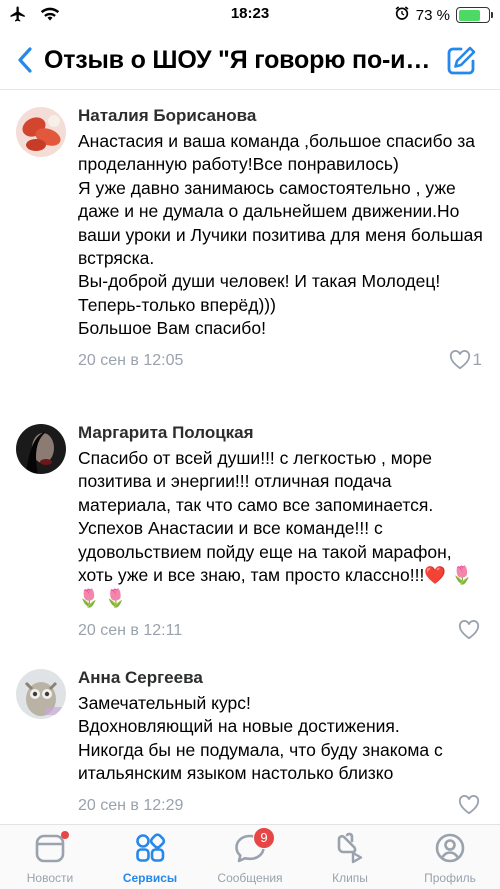 The image size is (500, 889). What do you see at coordinates (65, 835) in the screenshot?
I see `notification-dot` at bounding box center [65, 835].